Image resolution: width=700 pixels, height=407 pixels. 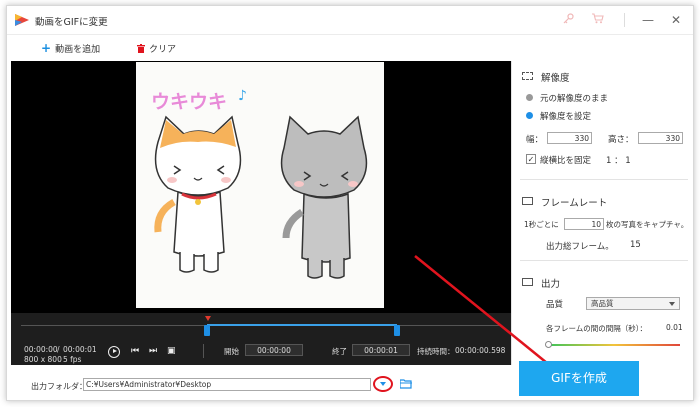 I want to click on annotation-arrow, so click(x=491, y=318).